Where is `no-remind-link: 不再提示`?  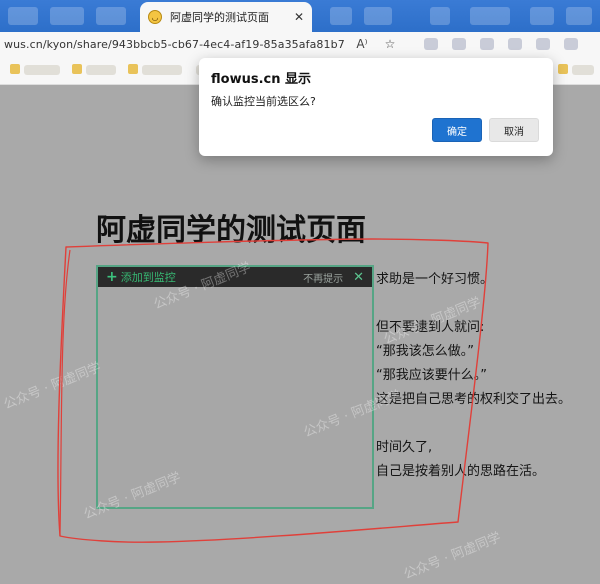 no-remind-link: 不再提示 is located at coordinates (323, 277).